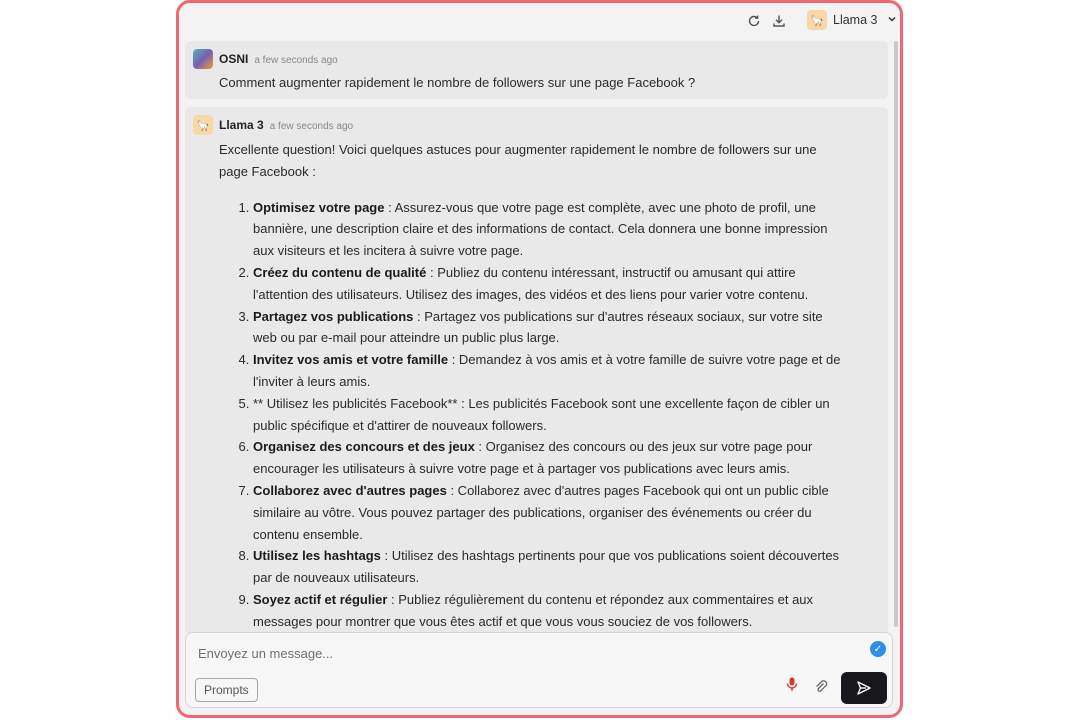 The height and width of the screenshot is (720, 1080). I want to click on paperclip-icon, so click(821, 687).